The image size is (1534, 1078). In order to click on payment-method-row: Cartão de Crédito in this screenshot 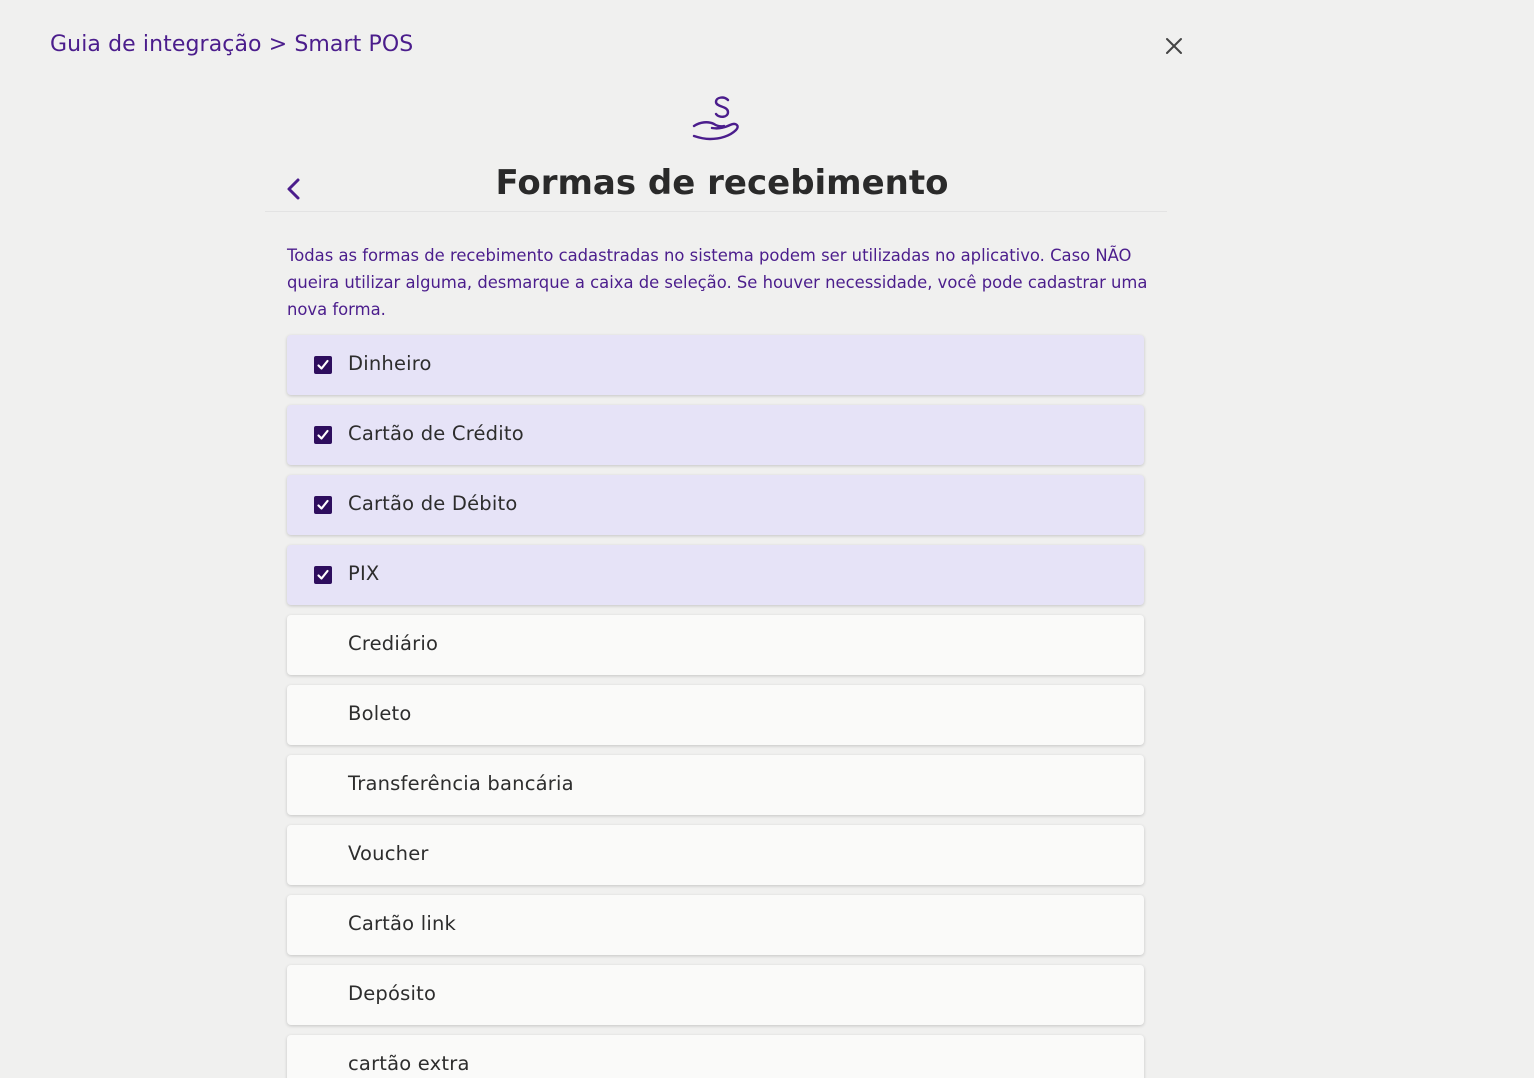, I will do `click(715, 435)`.